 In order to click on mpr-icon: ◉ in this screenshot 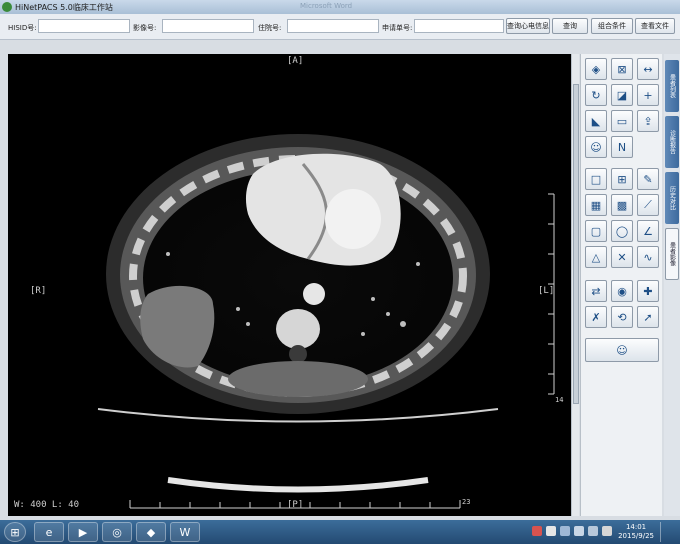, I will do `click(622, 291)`.